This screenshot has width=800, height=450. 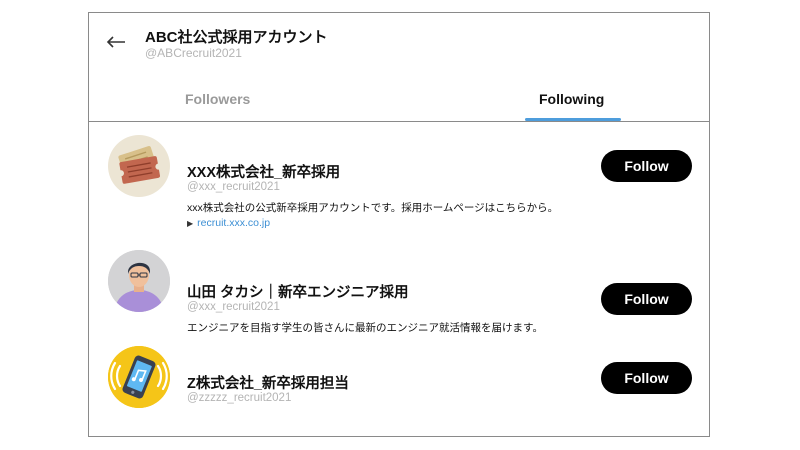 What do you see at coordinates (233, 223) in the screenshot?
I see `bio-link: recruit.xxx.co.jp` at bounding box center [233, 223].